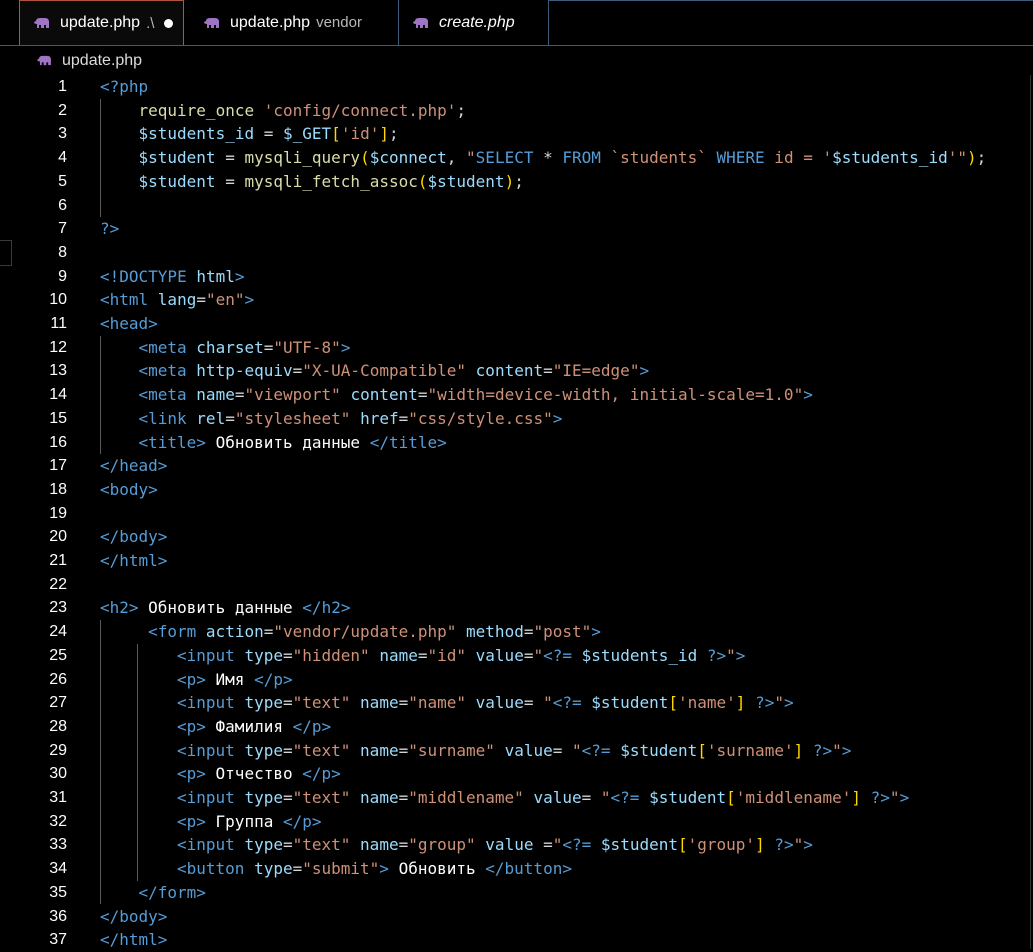 This screenshot has height=952, width=1033. What do you see at coordinates (516, 727) in the screenshot?
I see `code-line: 28 <p> Фамилия </p>` at bounding box center [516, 727].